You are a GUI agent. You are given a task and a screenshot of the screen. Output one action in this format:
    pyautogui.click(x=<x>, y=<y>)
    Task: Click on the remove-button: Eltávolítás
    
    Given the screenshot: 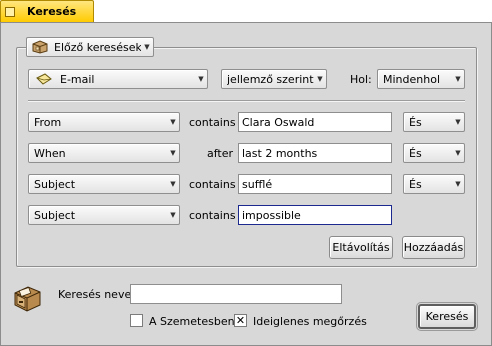 What is the action you would take?
    pyautogui.click(x=361, y=247)
    